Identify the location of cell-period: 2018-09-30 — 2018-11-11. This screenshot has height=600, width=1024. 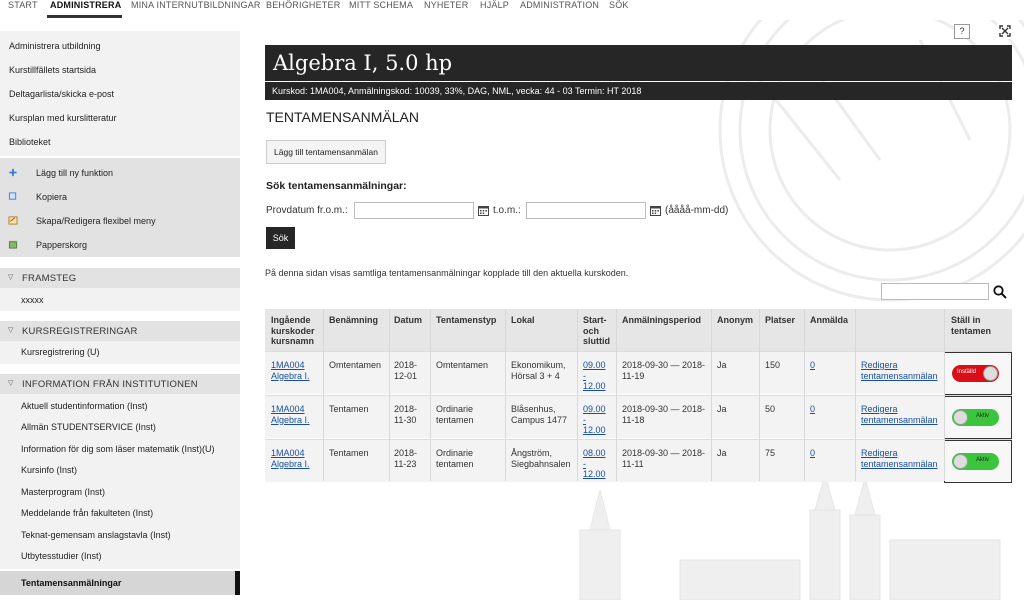
(664, 458).